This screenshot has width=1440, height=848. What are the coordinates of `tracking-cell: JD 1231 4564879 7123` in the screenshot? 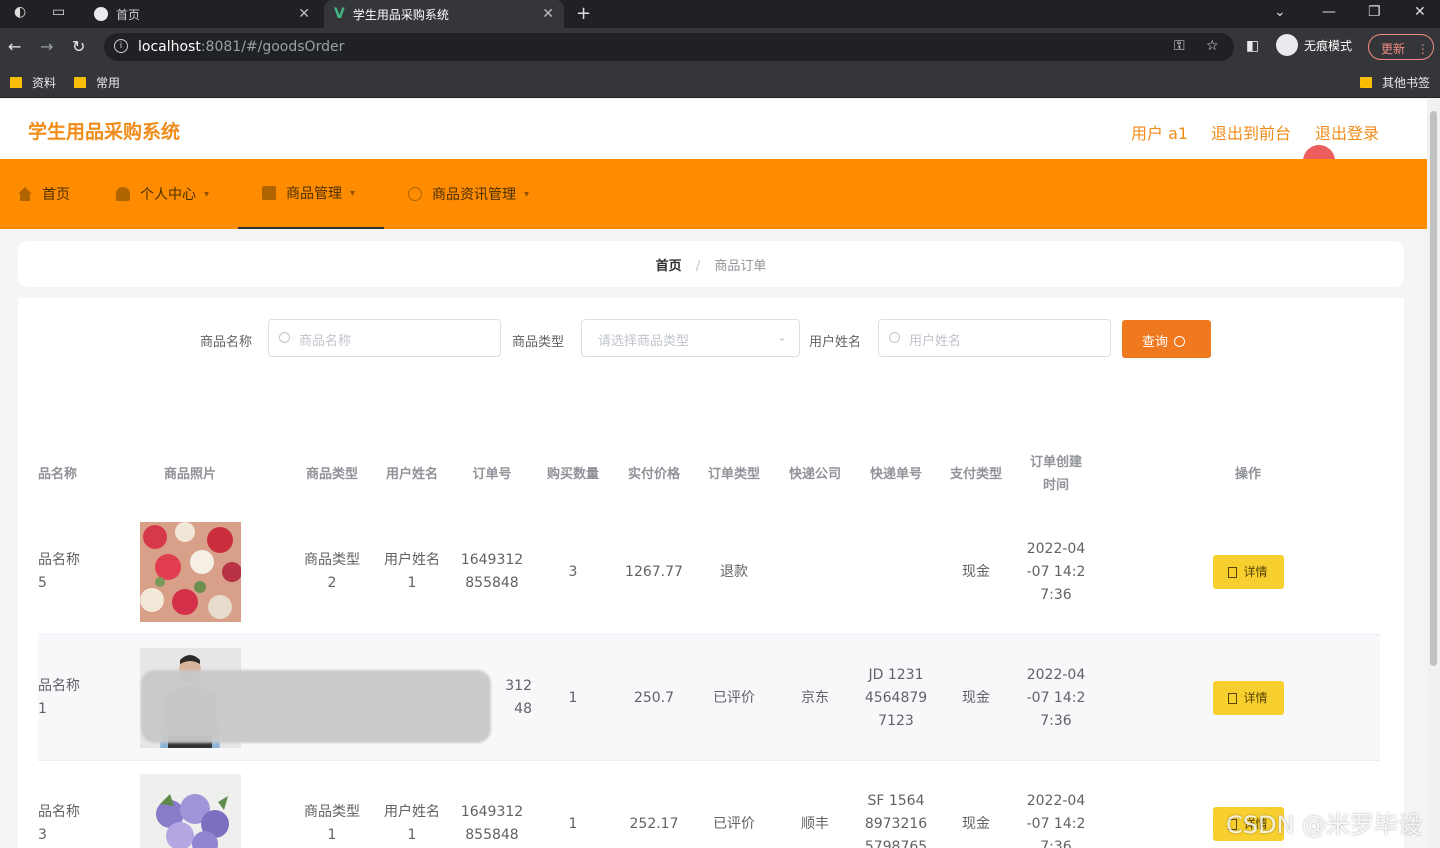 It's located at (896, 697).